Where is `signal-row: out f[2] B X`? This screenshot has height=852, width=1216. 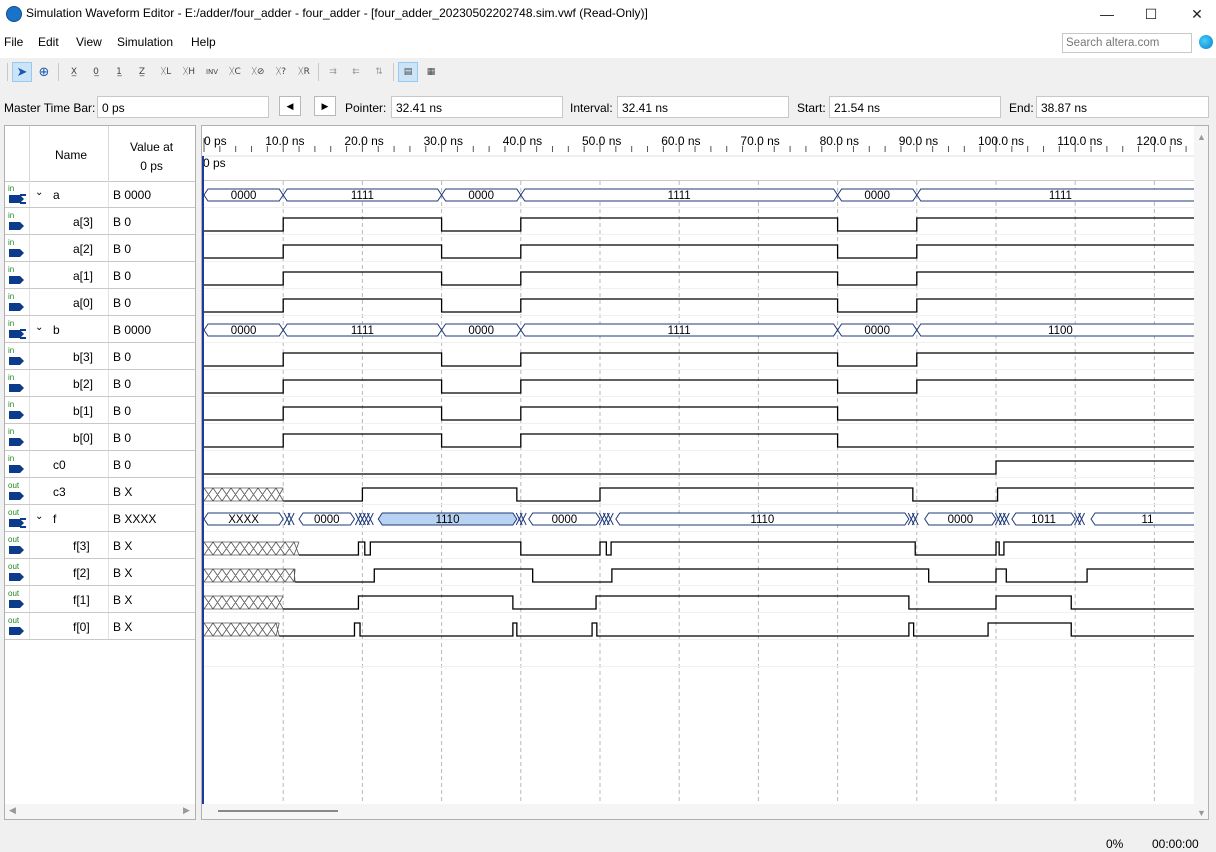 signal-row: out f[2] B X is located at coordinates (100, 572).